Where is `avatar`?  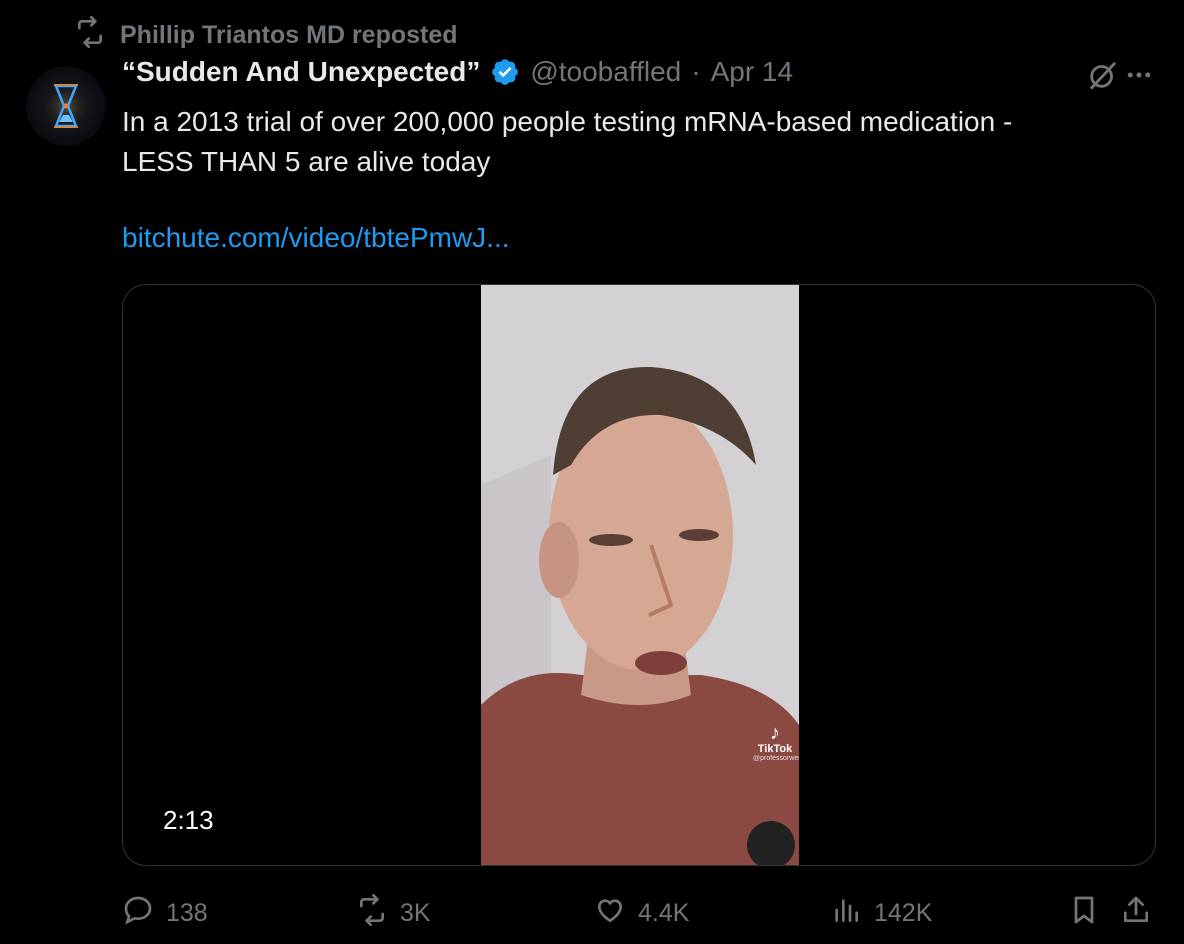
avatar is located at coordinates (66, 106).